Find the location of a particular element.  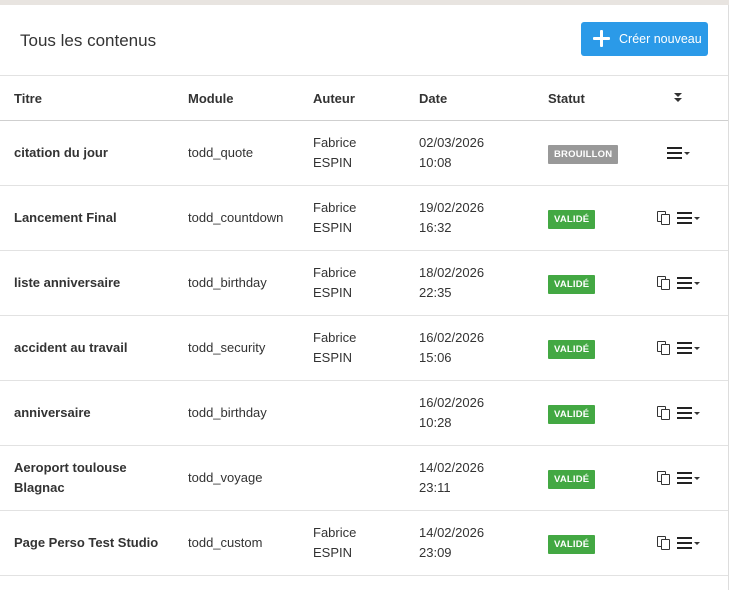

create-new-button: Créer nouveau is located at coordinates (644, 39).